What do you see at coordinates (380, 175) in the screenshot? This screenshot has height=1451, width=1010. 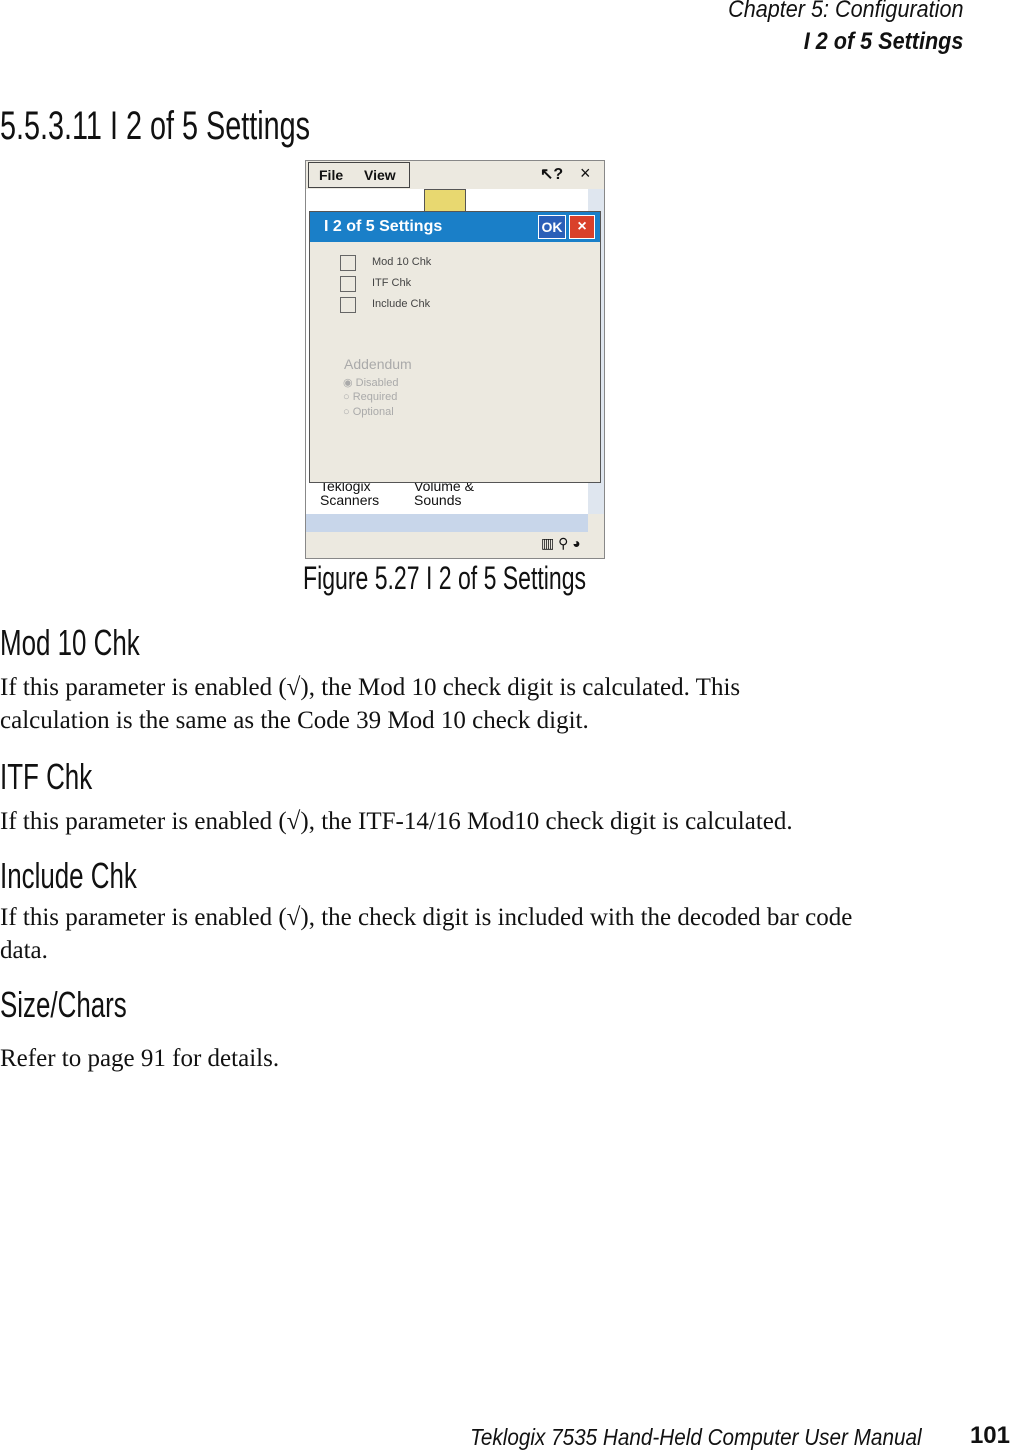 I see `menu-view: View` at bounding box center [380, 175].